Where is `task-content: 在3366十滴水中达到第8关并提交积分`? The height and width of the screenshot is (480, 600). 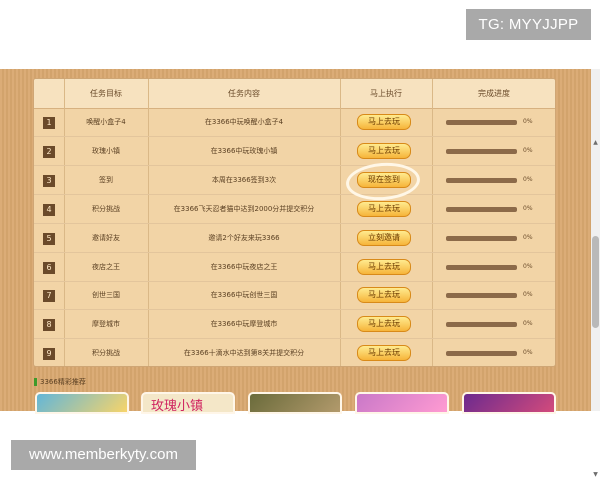 task-content: 在3366十滴水中达到第8关并提交积分 is located at coordinates (244, 353).